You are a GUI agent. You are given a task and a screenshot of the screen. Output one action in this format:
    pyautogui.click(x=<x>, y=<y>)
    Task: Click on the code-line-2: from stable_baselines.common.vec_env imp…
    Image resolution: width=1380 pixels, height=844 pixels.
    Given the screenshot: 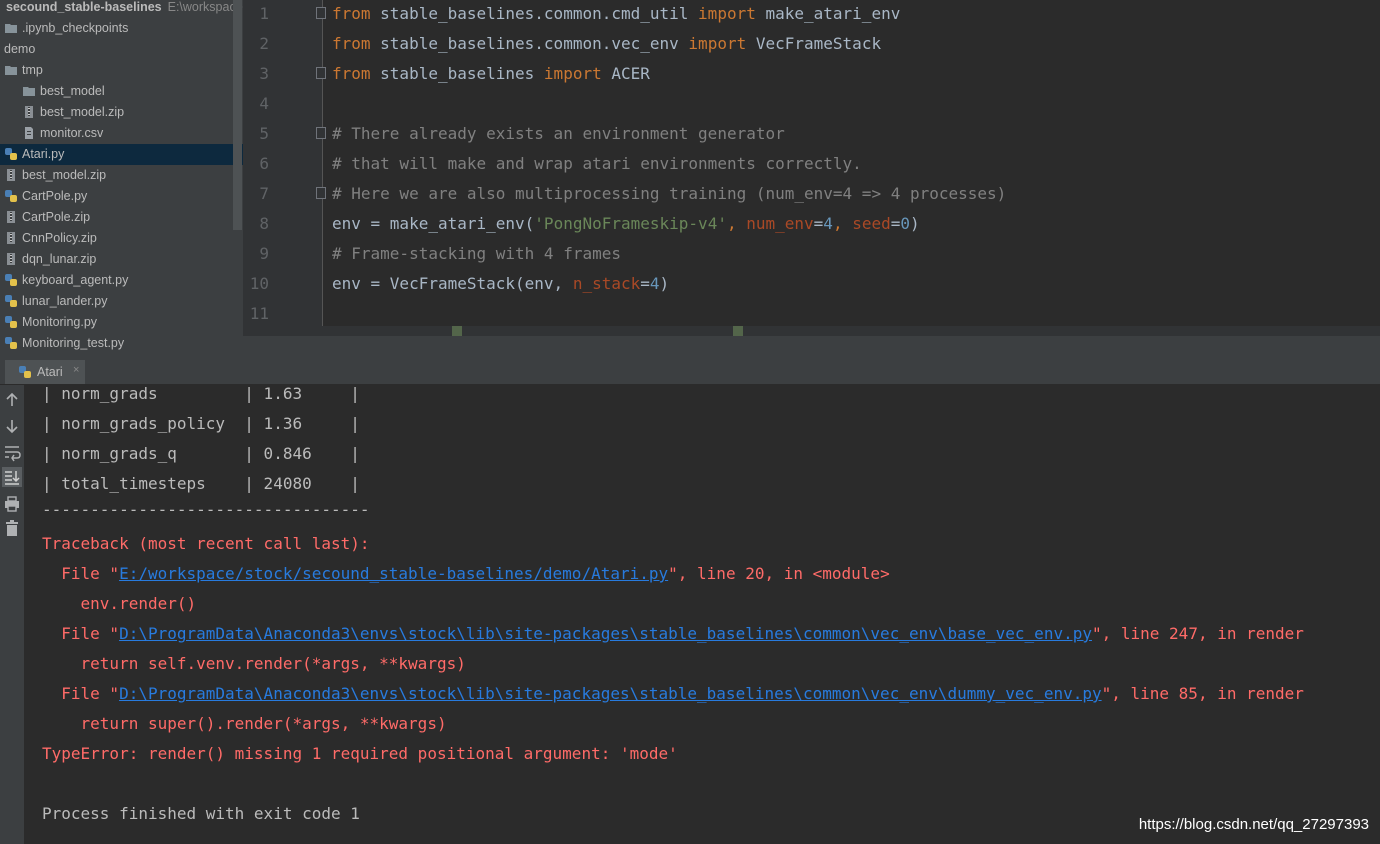 What is the action you would take?
    pyautogui.click(x=606, y=43)
    